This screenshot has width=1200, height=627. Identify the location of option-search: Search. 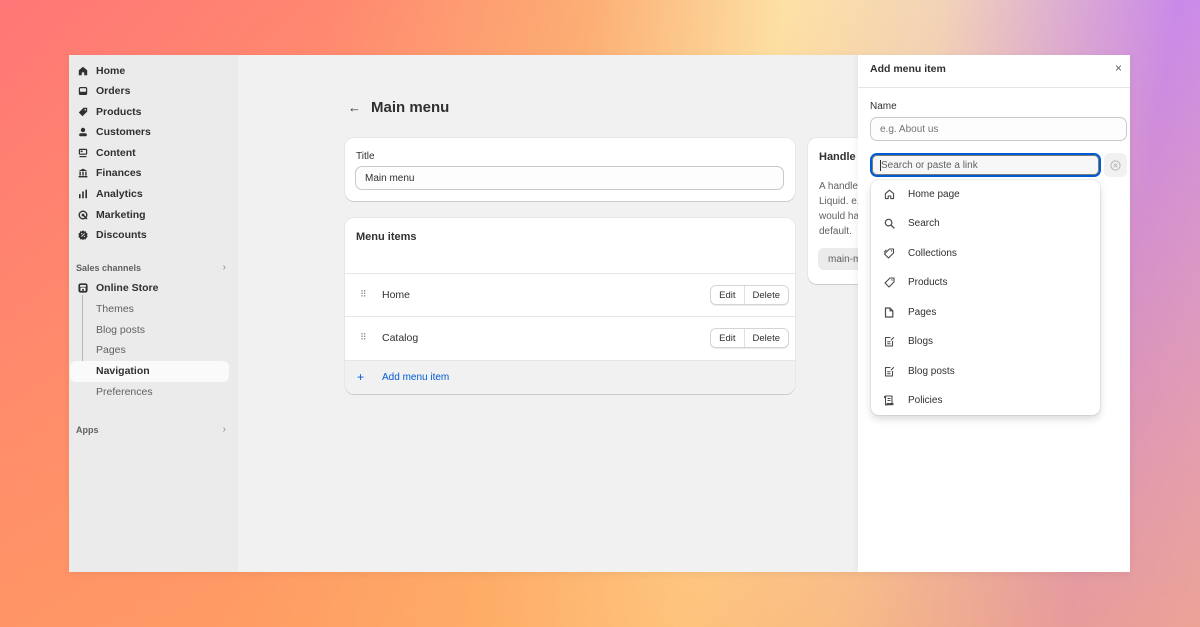
(985, 223).